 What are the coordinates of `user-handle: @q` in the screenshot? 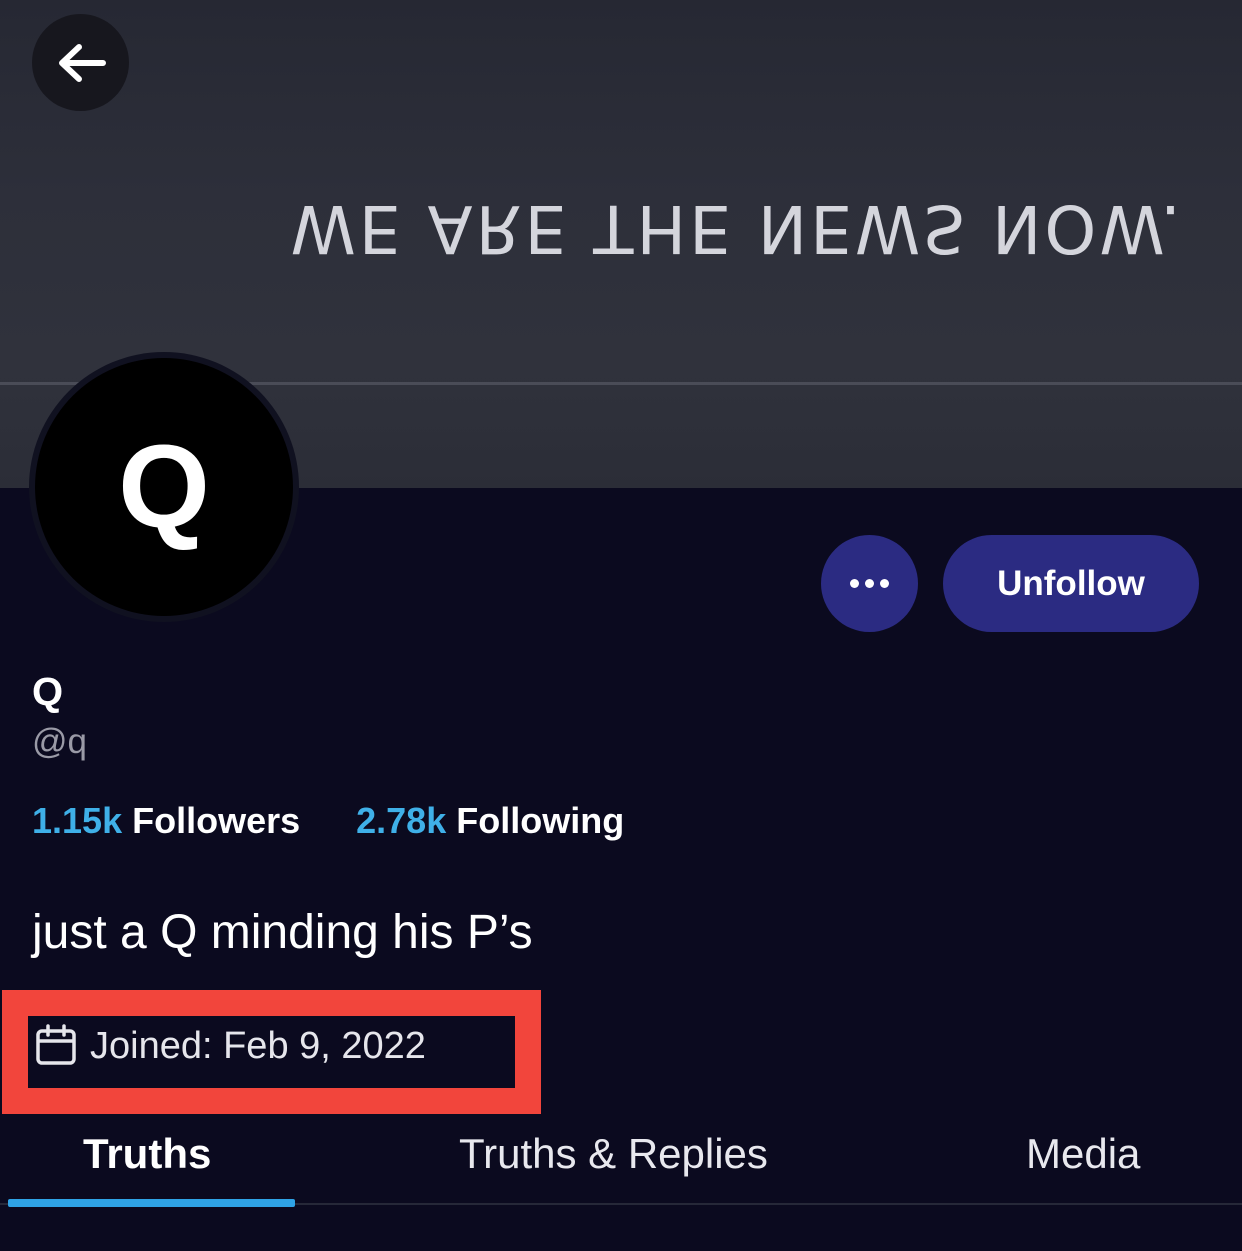 It's located at (59, 741).